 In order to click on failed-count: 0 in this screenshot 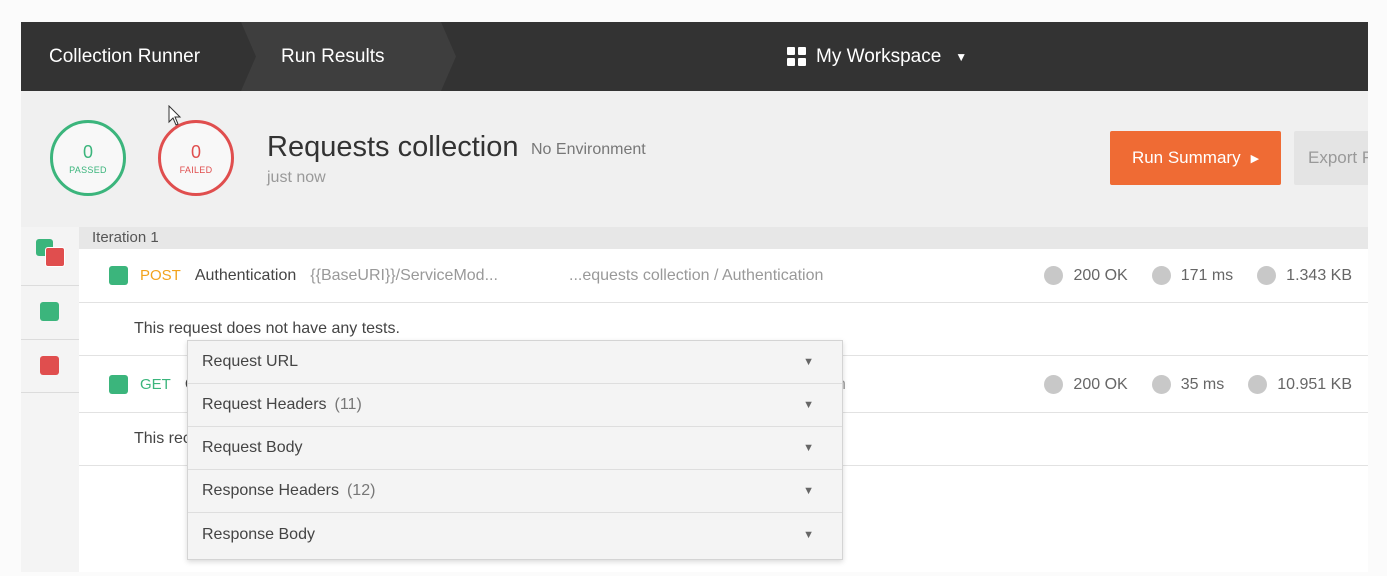, I will do `click(195, 151)`.